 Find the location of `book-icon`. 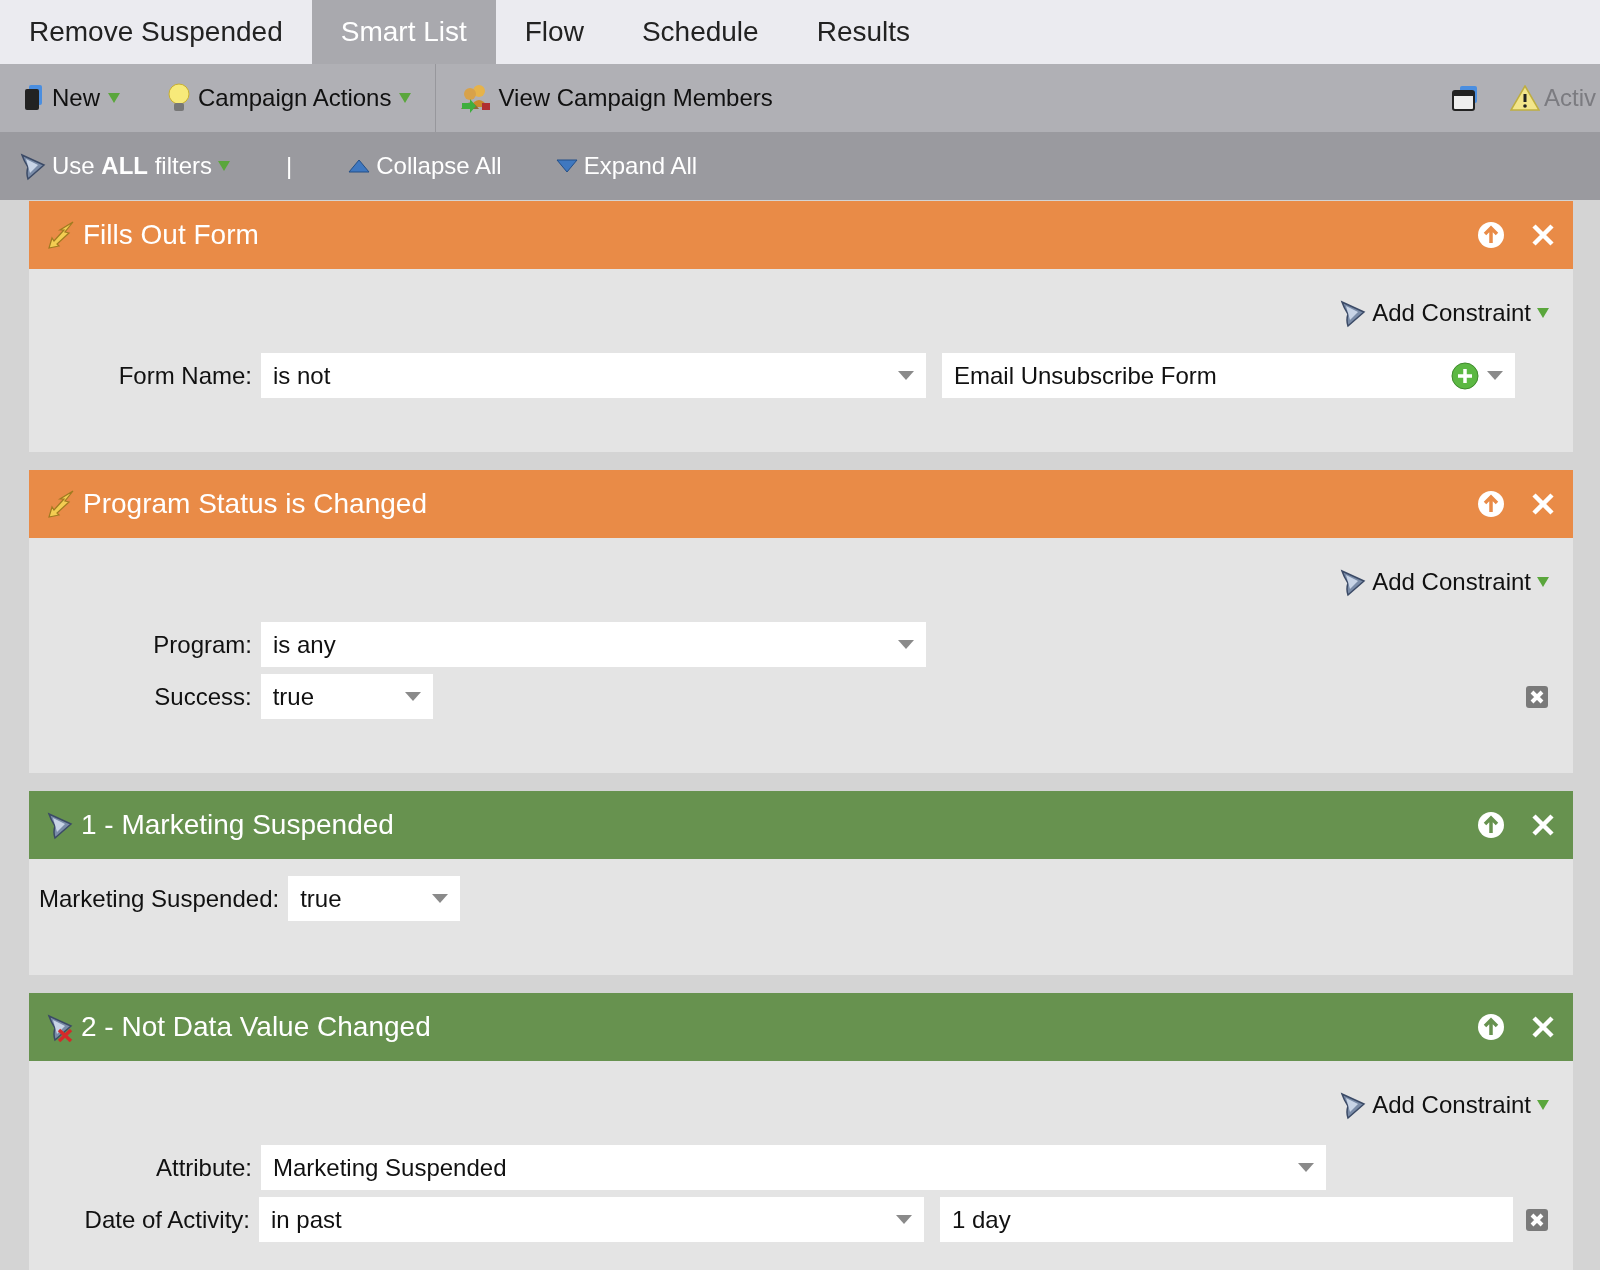

book-icon is located at coordinates (34, 98).